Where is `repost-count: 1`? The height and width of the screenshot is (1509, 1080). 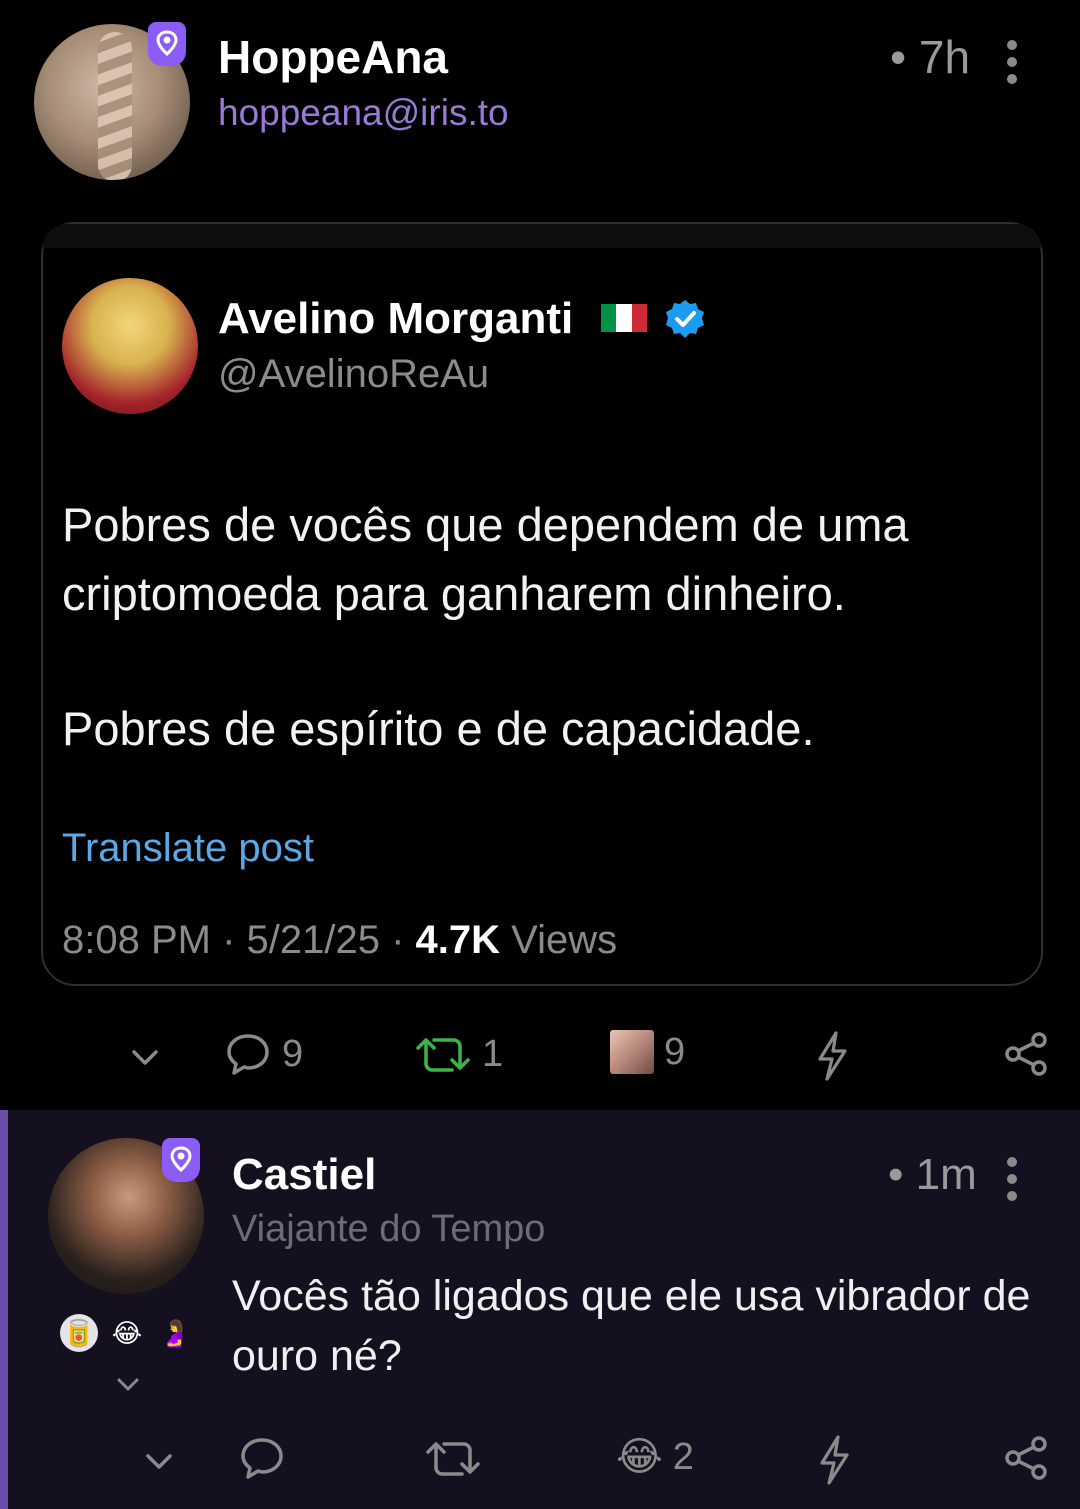 repost-count: 1 is located at coordinates (493, 1053).